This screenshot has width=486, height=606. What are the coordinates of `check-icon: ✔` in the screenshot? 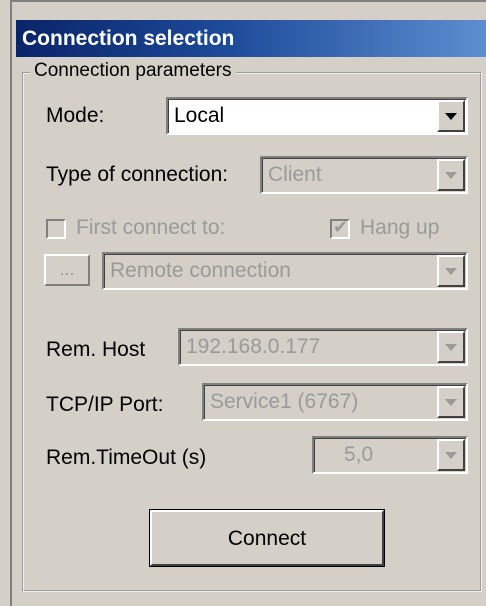 It's located at (341, 227).